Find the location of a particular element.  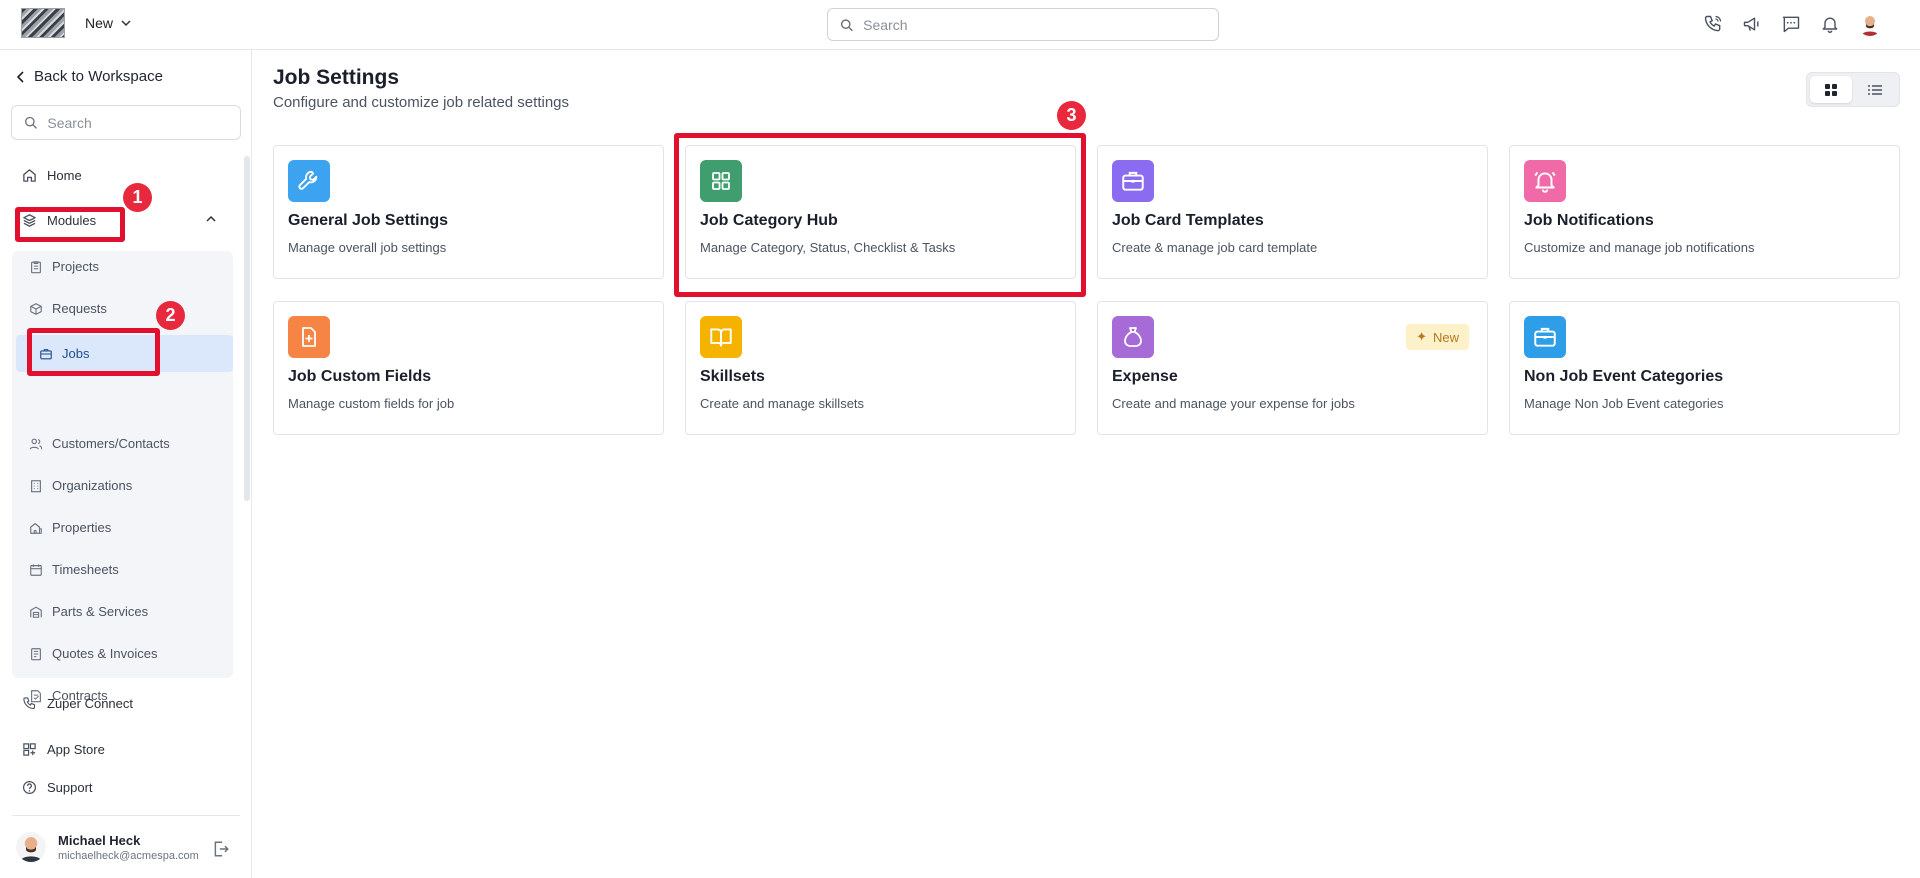

property-icon is located at coordinates (36, 528).